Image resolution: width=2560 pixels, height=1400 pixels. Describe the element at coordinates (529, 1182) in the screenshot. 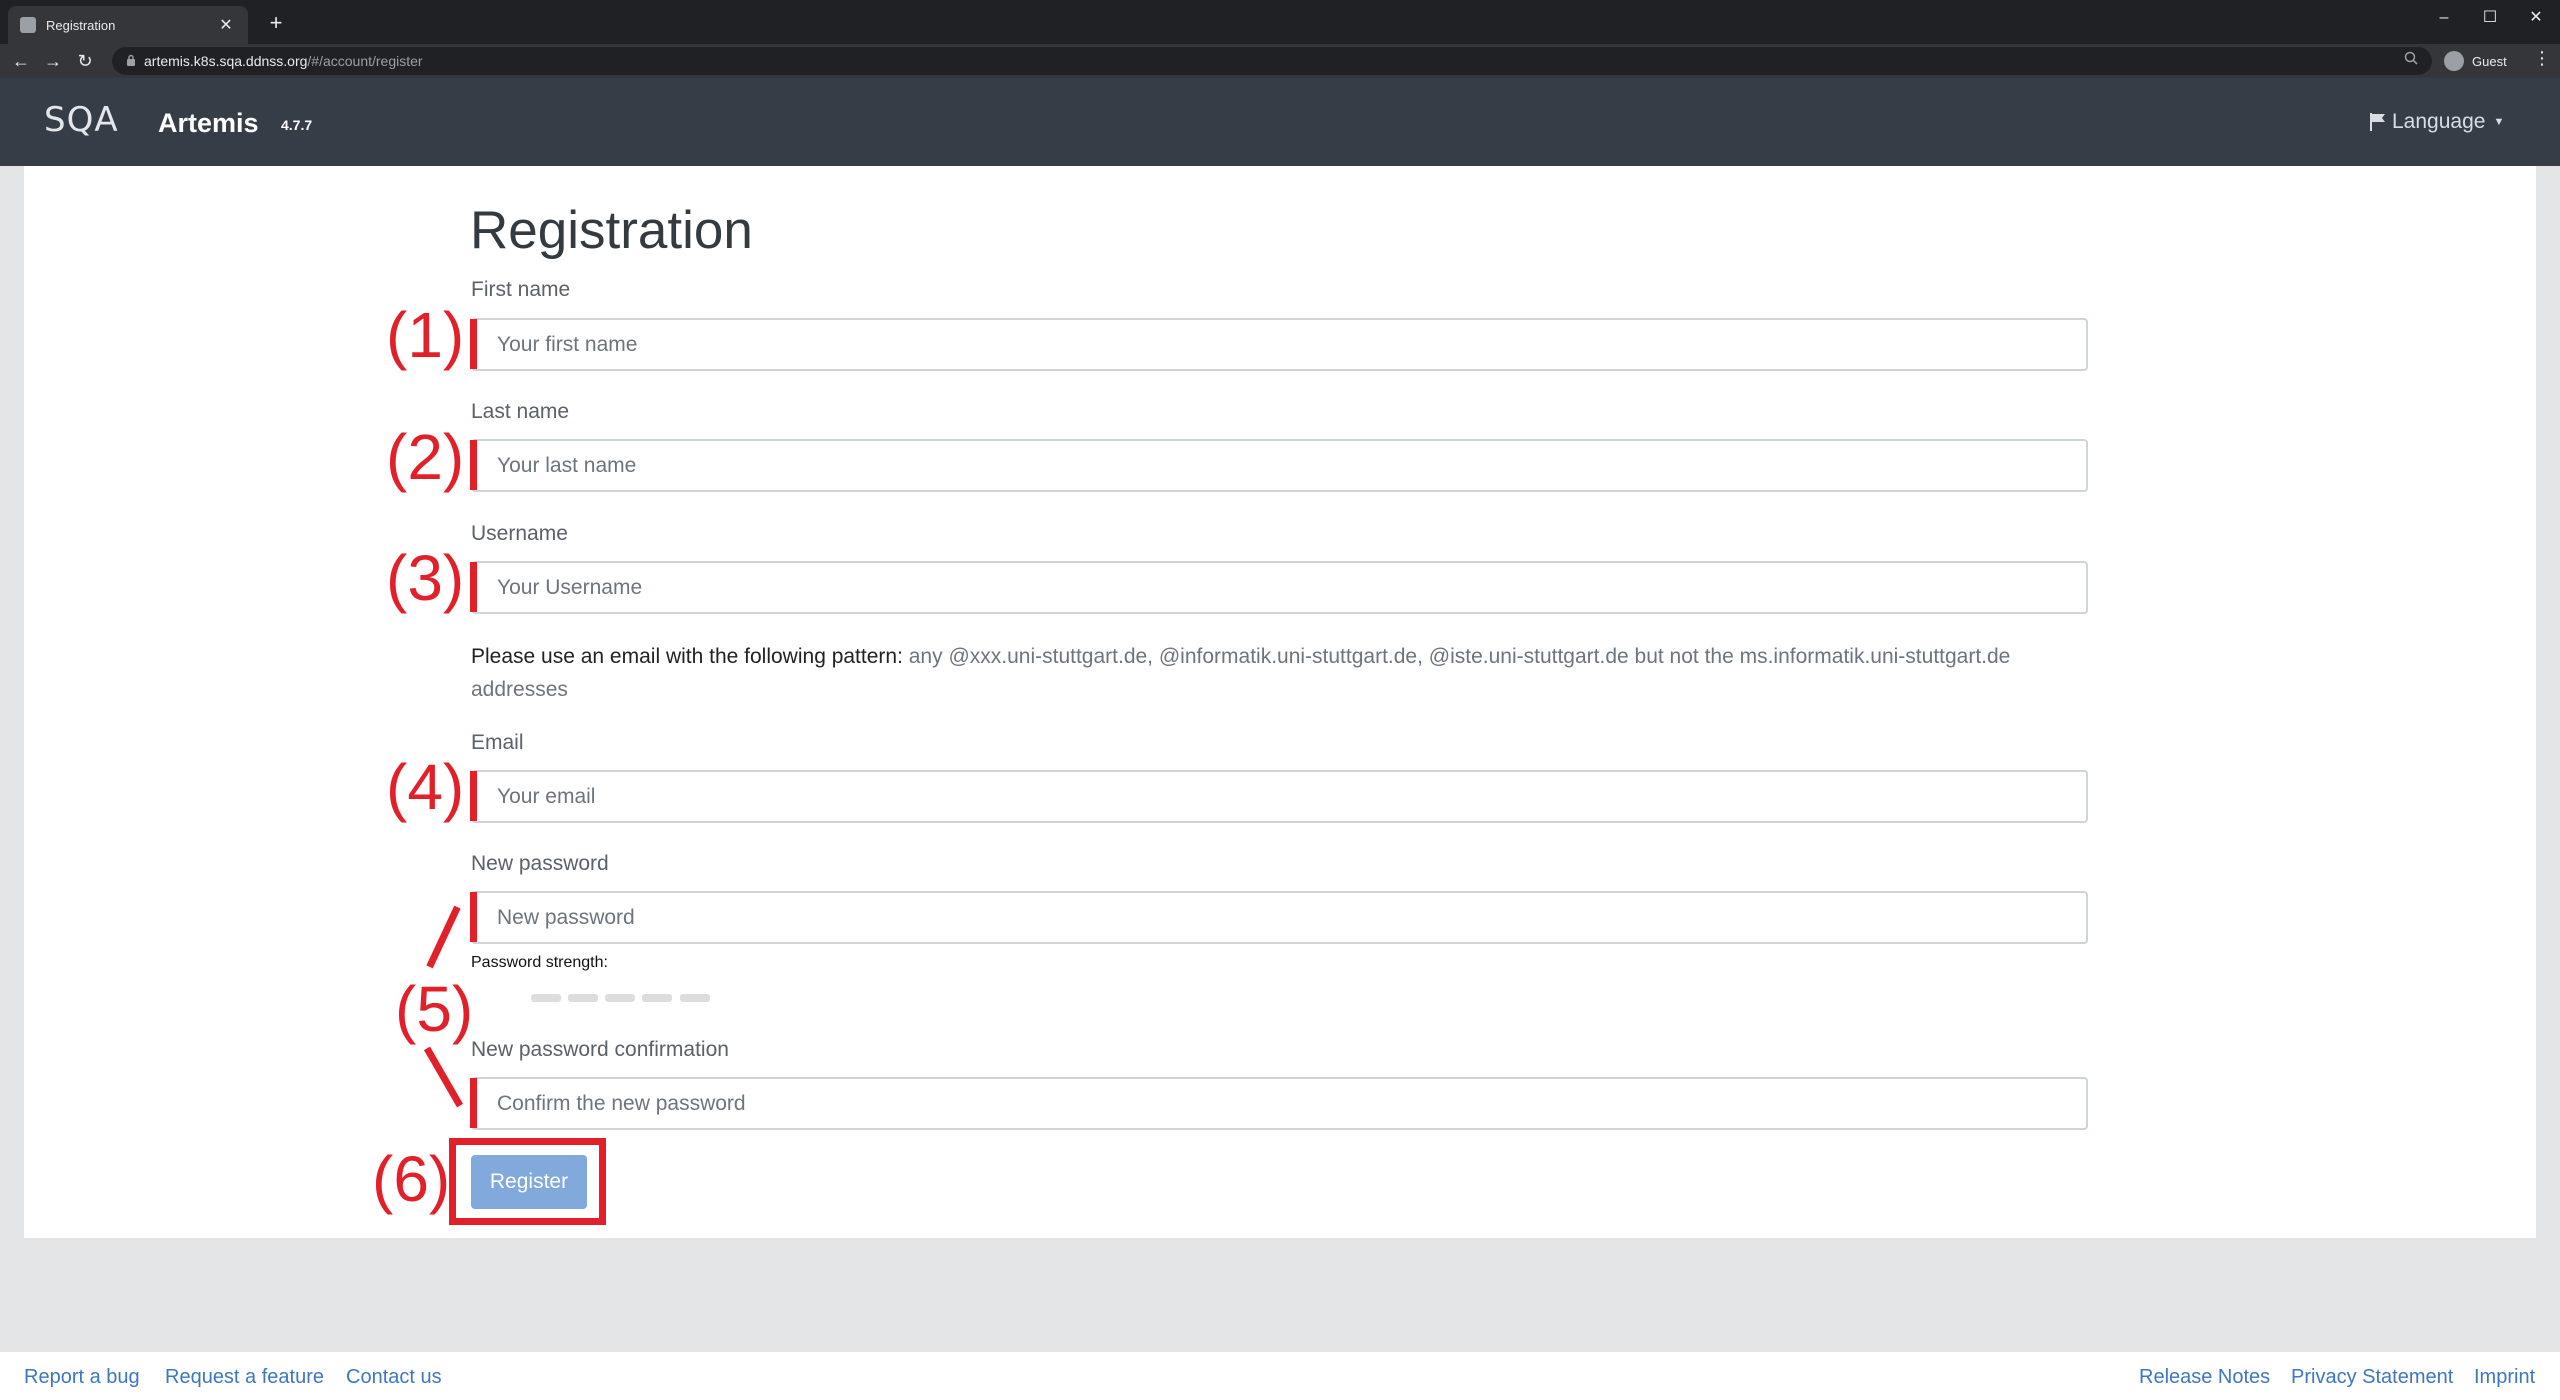

I see `register-button: Register` at that location.